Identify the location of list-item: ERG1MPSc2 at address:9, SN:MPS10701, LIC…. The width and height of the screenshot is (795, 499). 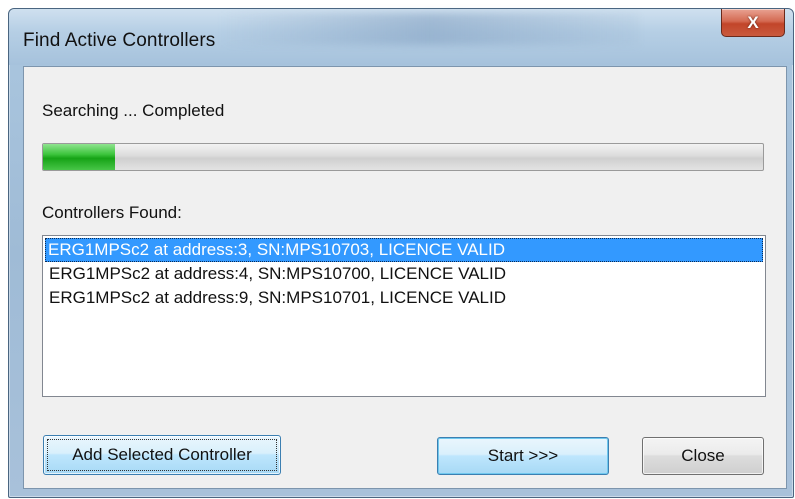
(277, 298).